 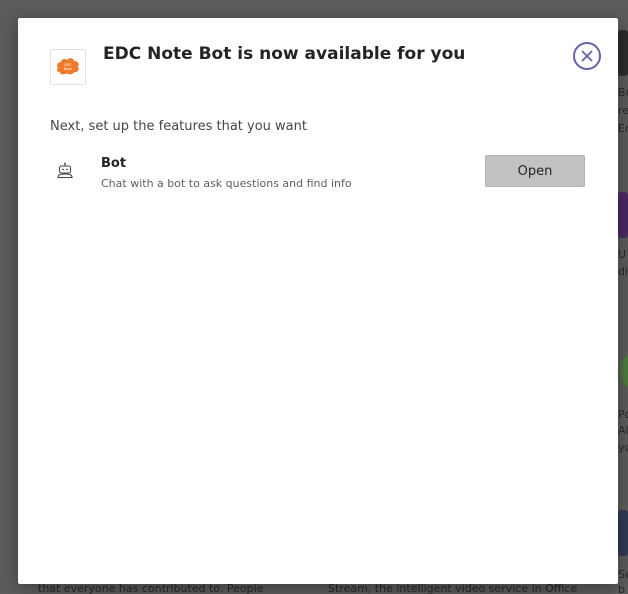 What do you see at coordinates (623, 128) in the screenshot?
I see `background-text: Er` at bounding box center [623, 128].